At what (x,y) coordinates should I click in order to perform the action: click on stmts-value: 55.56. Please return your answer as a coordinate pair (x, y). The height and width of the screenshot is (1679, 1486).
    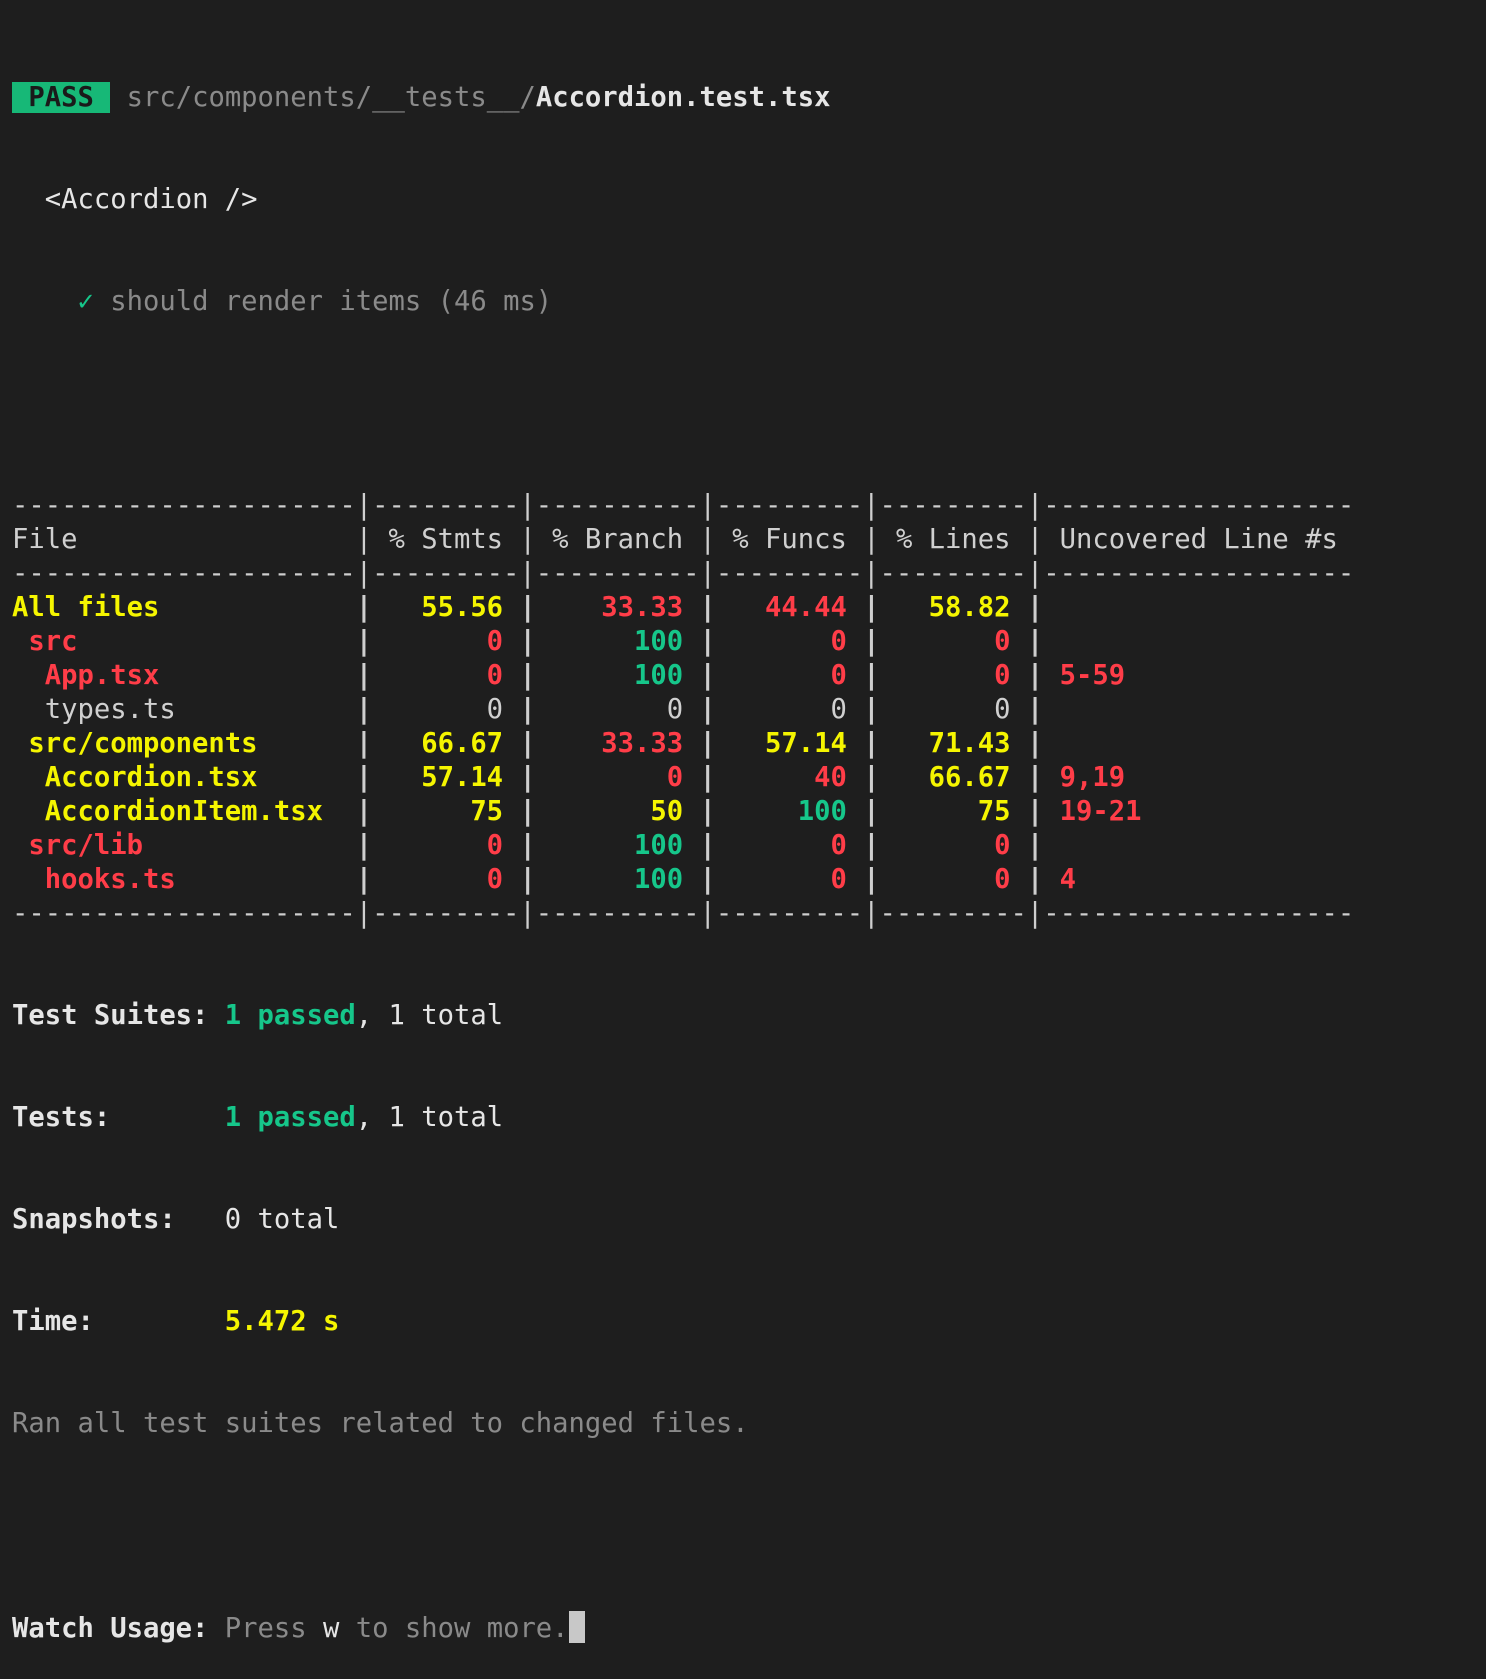
    Looking at the image, I should click on (446, 607).